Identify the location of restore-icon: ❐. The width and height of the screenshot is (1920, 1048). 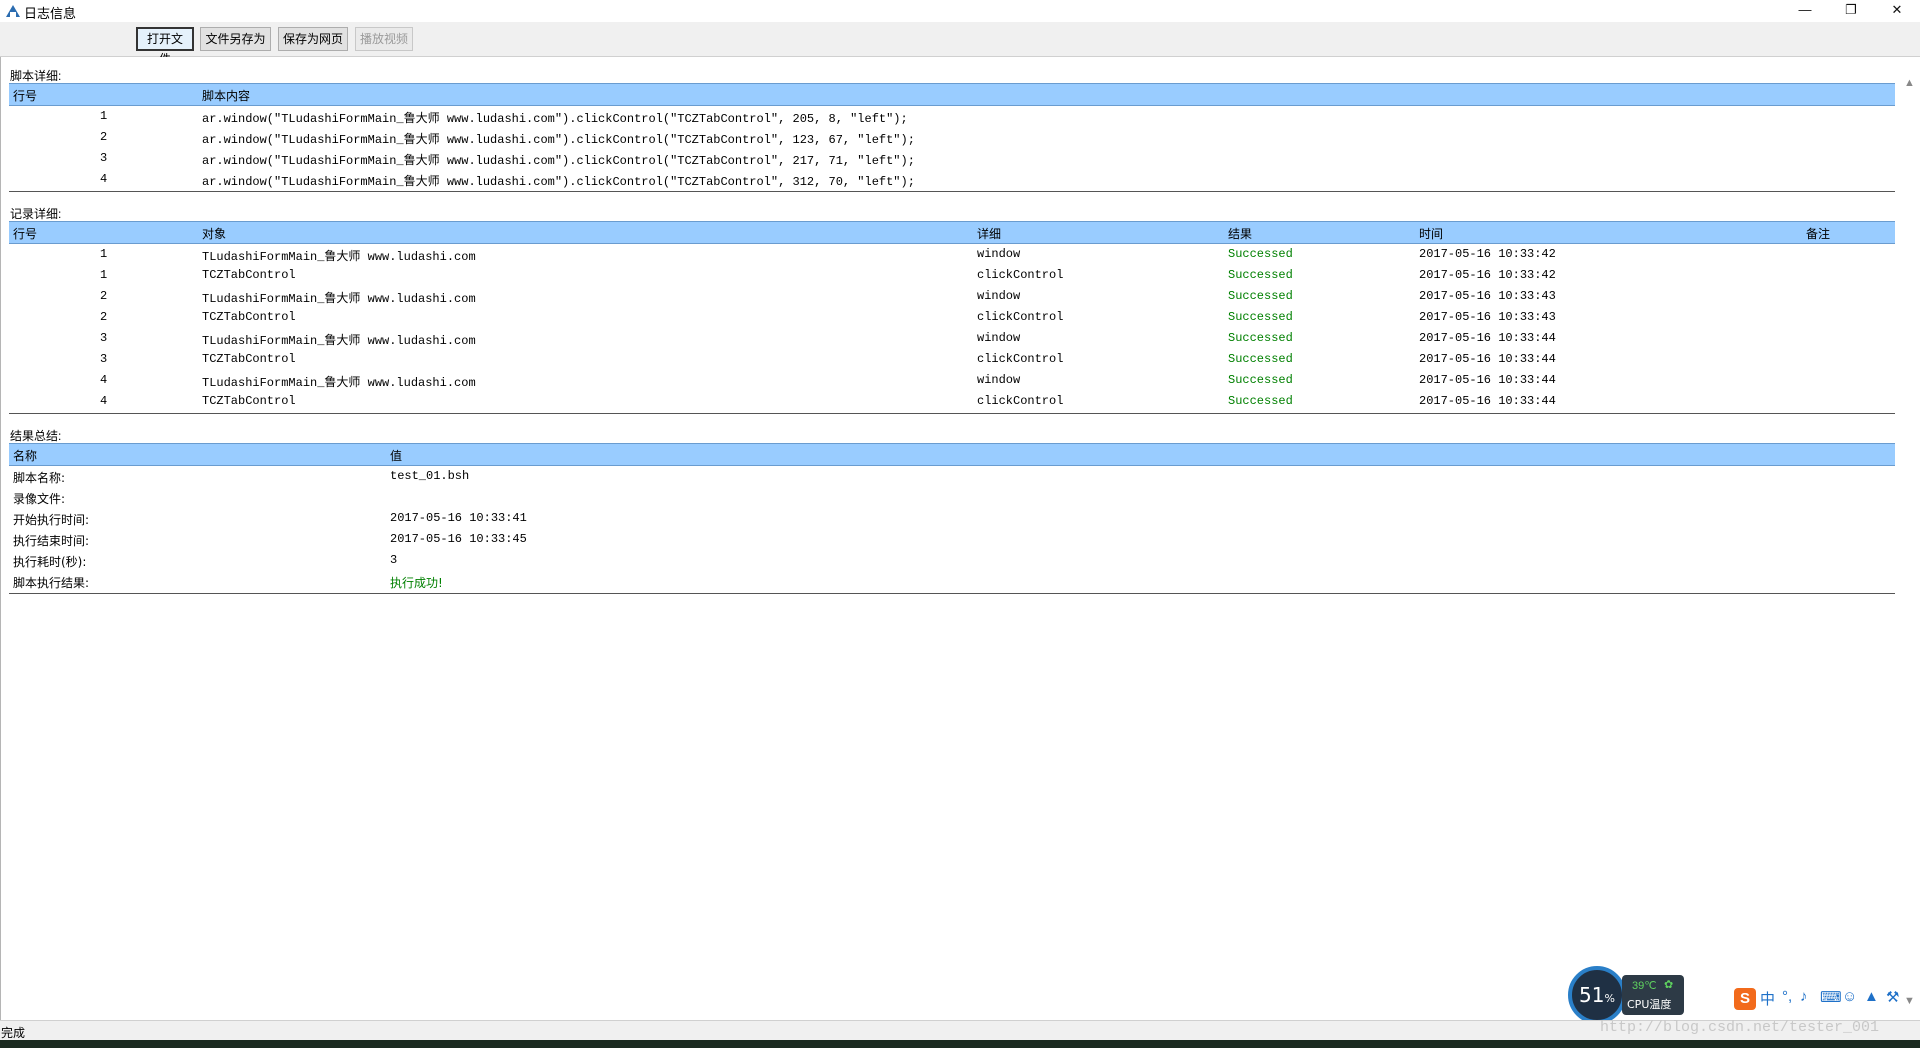
(1851, 11).